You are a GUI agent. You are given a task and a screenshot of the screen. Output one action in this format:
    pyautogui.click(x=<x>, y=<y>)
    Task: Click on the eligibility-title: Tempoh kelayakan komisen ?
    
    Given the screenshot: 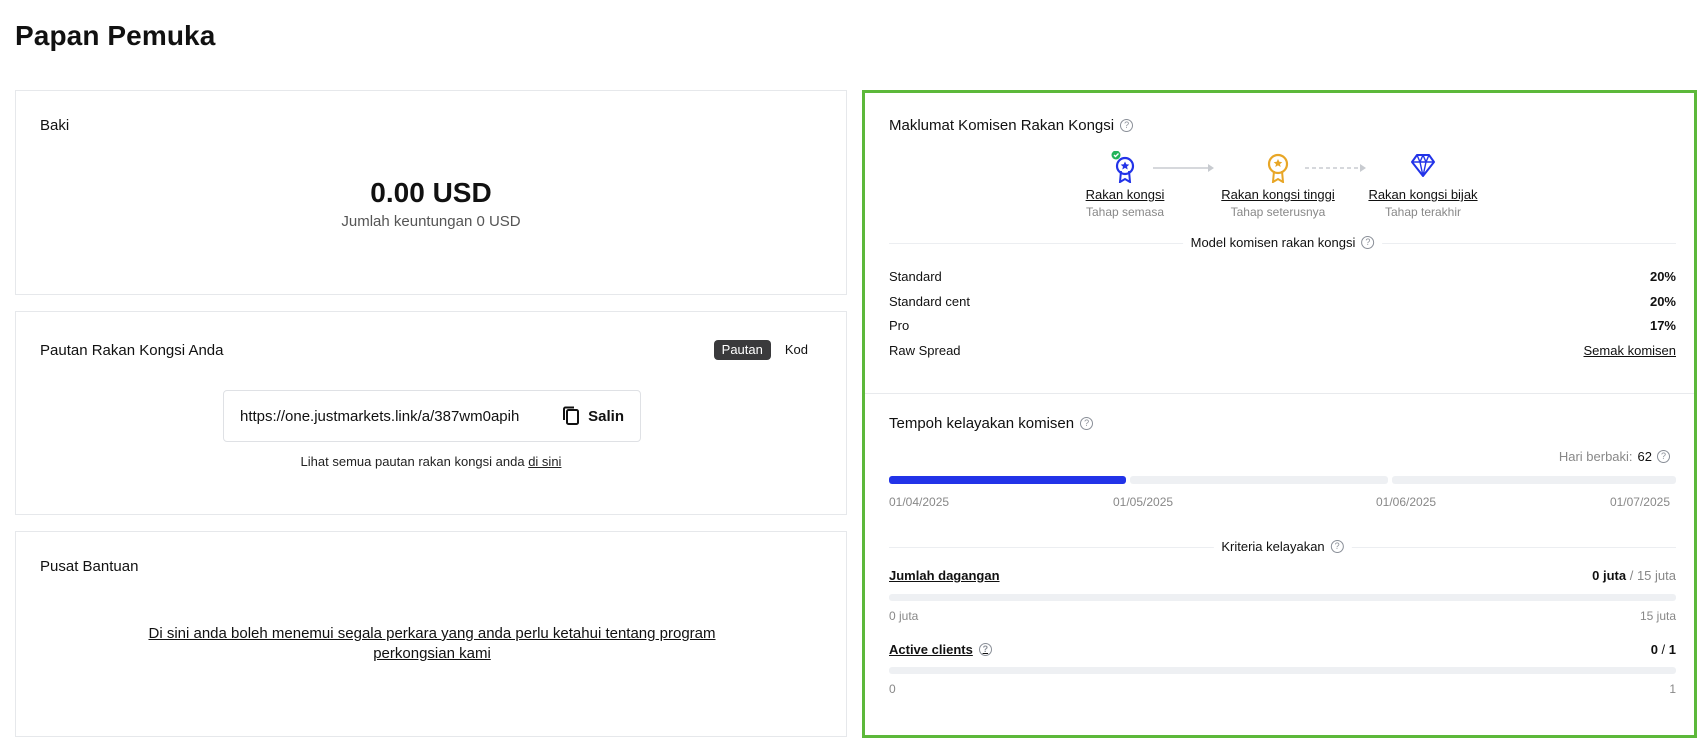 What is the action you would take?
    pyautogui.click(x=991, y=423)
    